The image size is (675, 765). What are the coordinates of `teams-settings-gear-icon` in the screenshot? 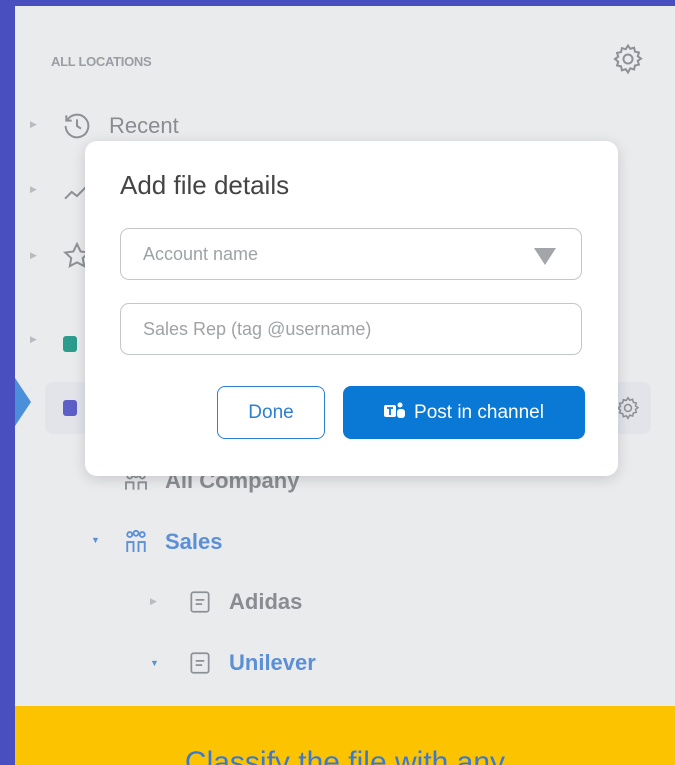 It's located at (628, 408).